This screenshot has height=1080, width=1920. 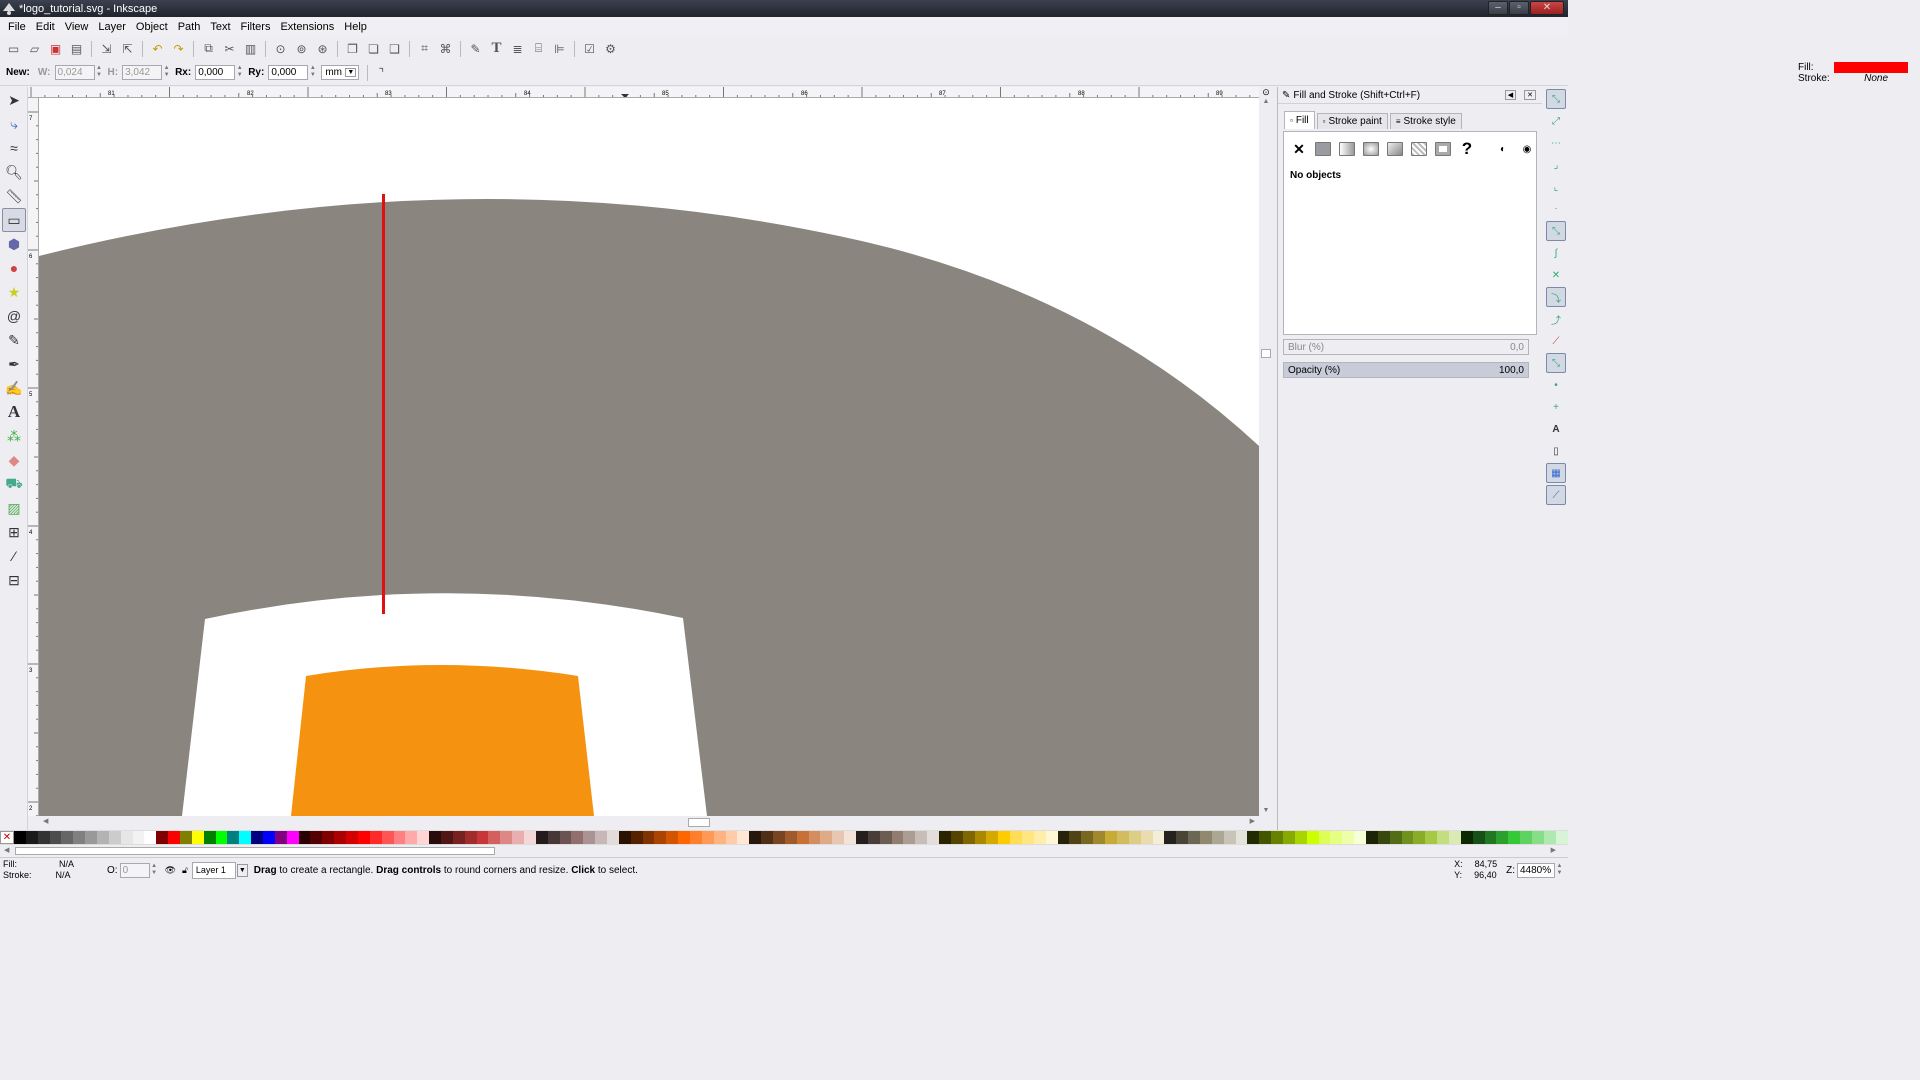 I want to click on unlink-clone-icon: ❑, so click(x=394, y=48).